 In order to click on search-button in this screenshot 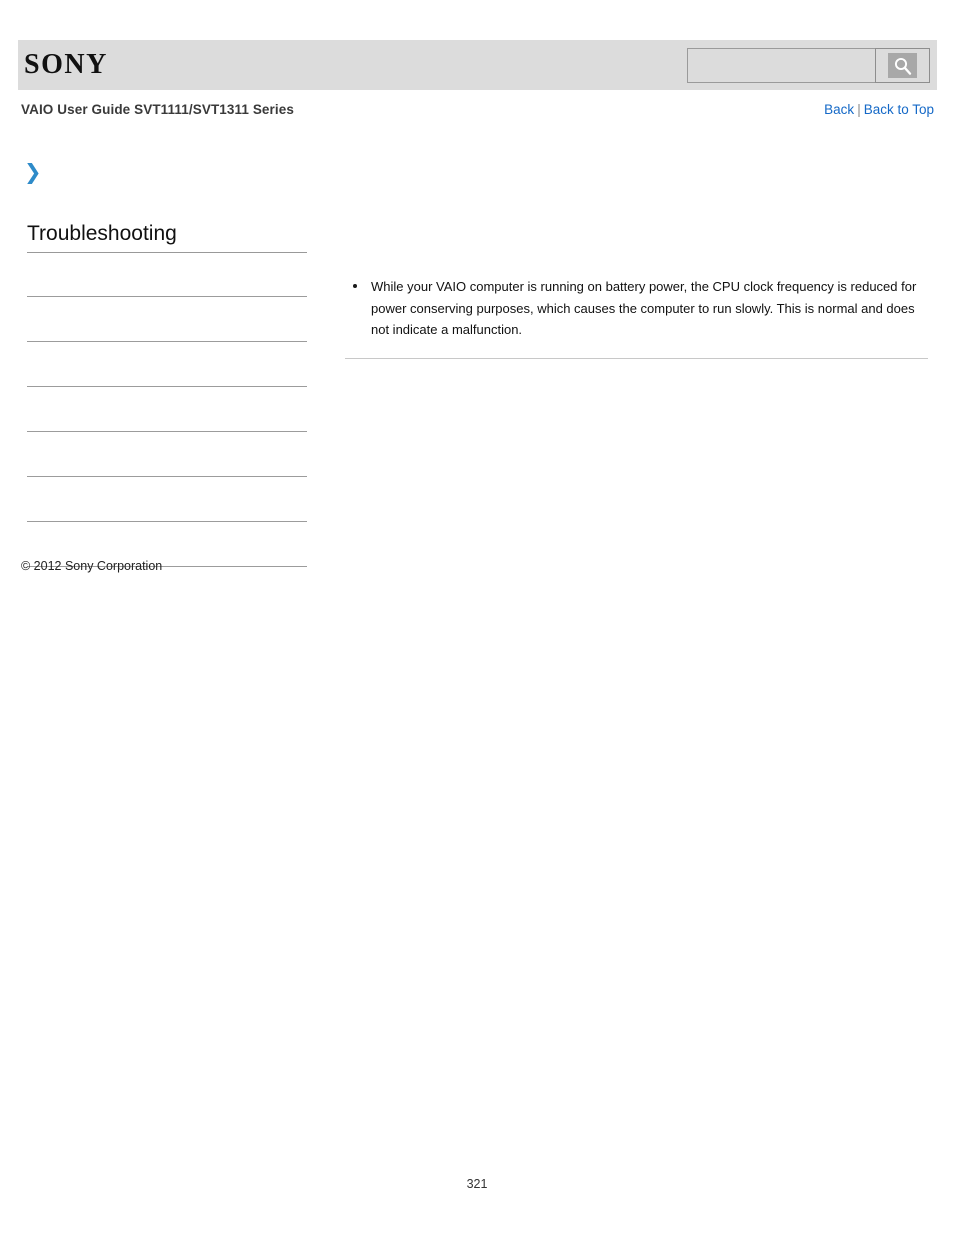, I will do `click(902, 65)`.